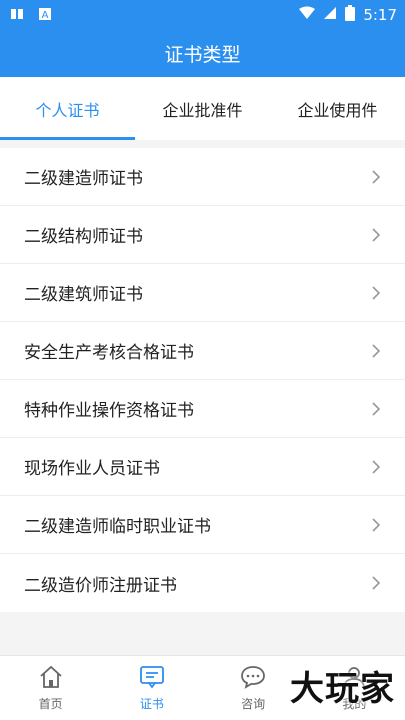  What do you see at coordinates (109, 411) in the screenshot?
I see `list-item-label: 特种作业操作资格证书` at bounding box center [109, 411].